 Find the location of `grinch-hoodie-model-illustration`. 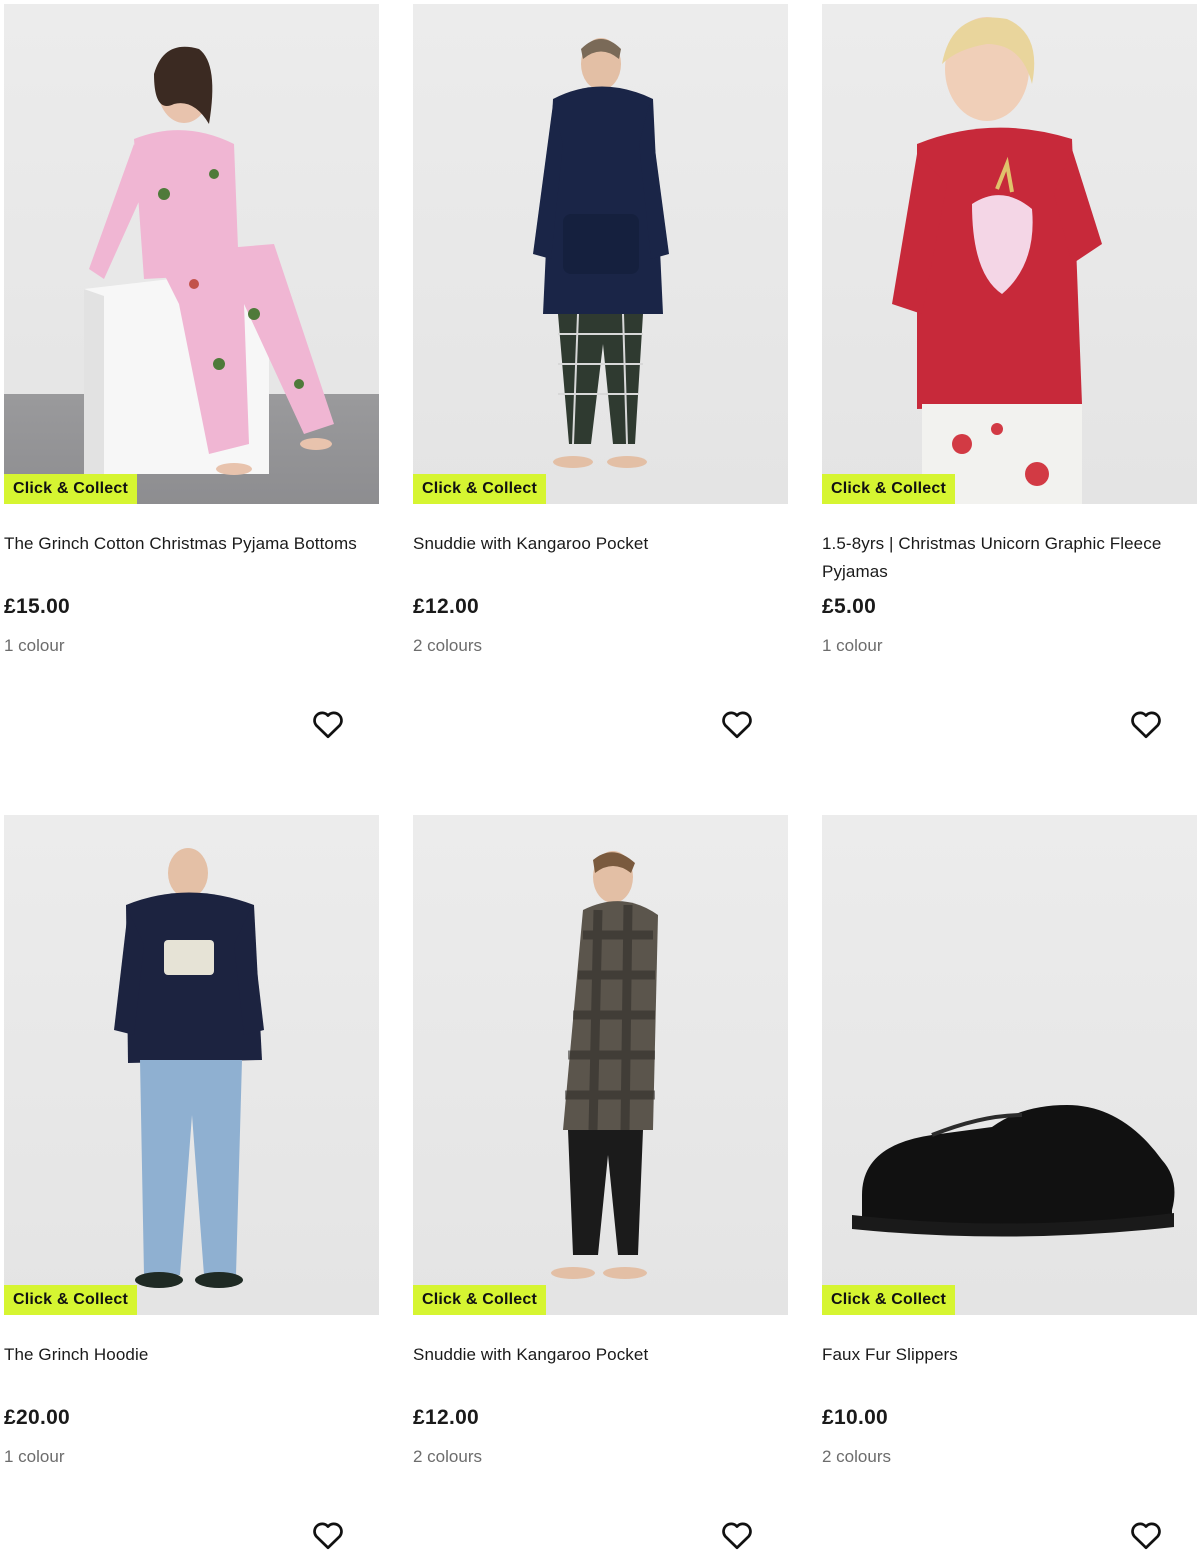

grinch-hoodie-model-illustration is located at coordinates (189, 1068).